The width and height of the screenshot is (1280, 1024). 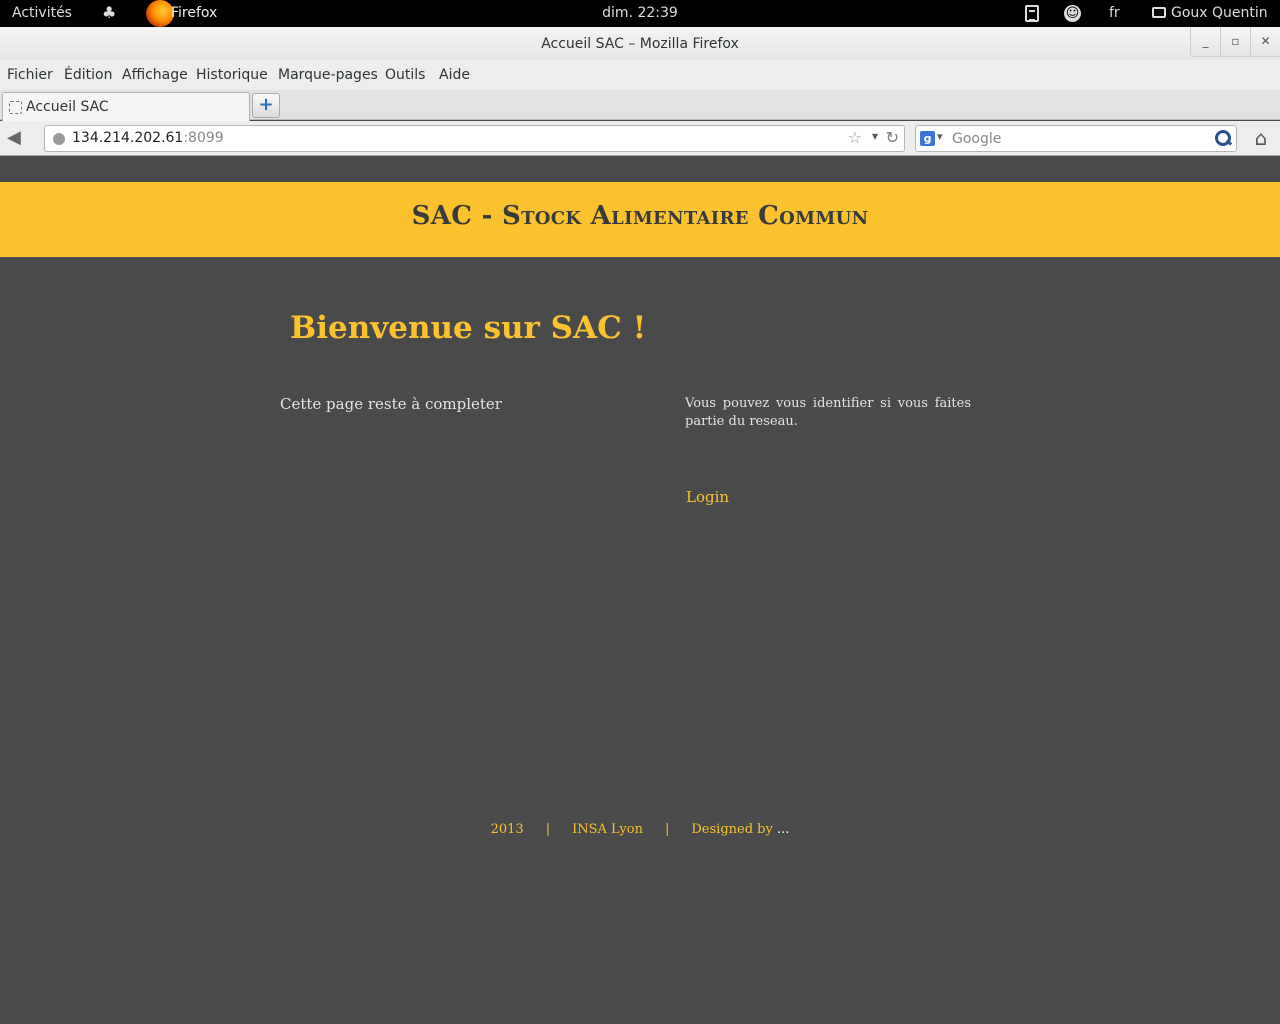 What do you see at coordinates (855, 137) in the screenshot?
I see `bookmark-star-icon: ☆` at bounding box center [855, 137].